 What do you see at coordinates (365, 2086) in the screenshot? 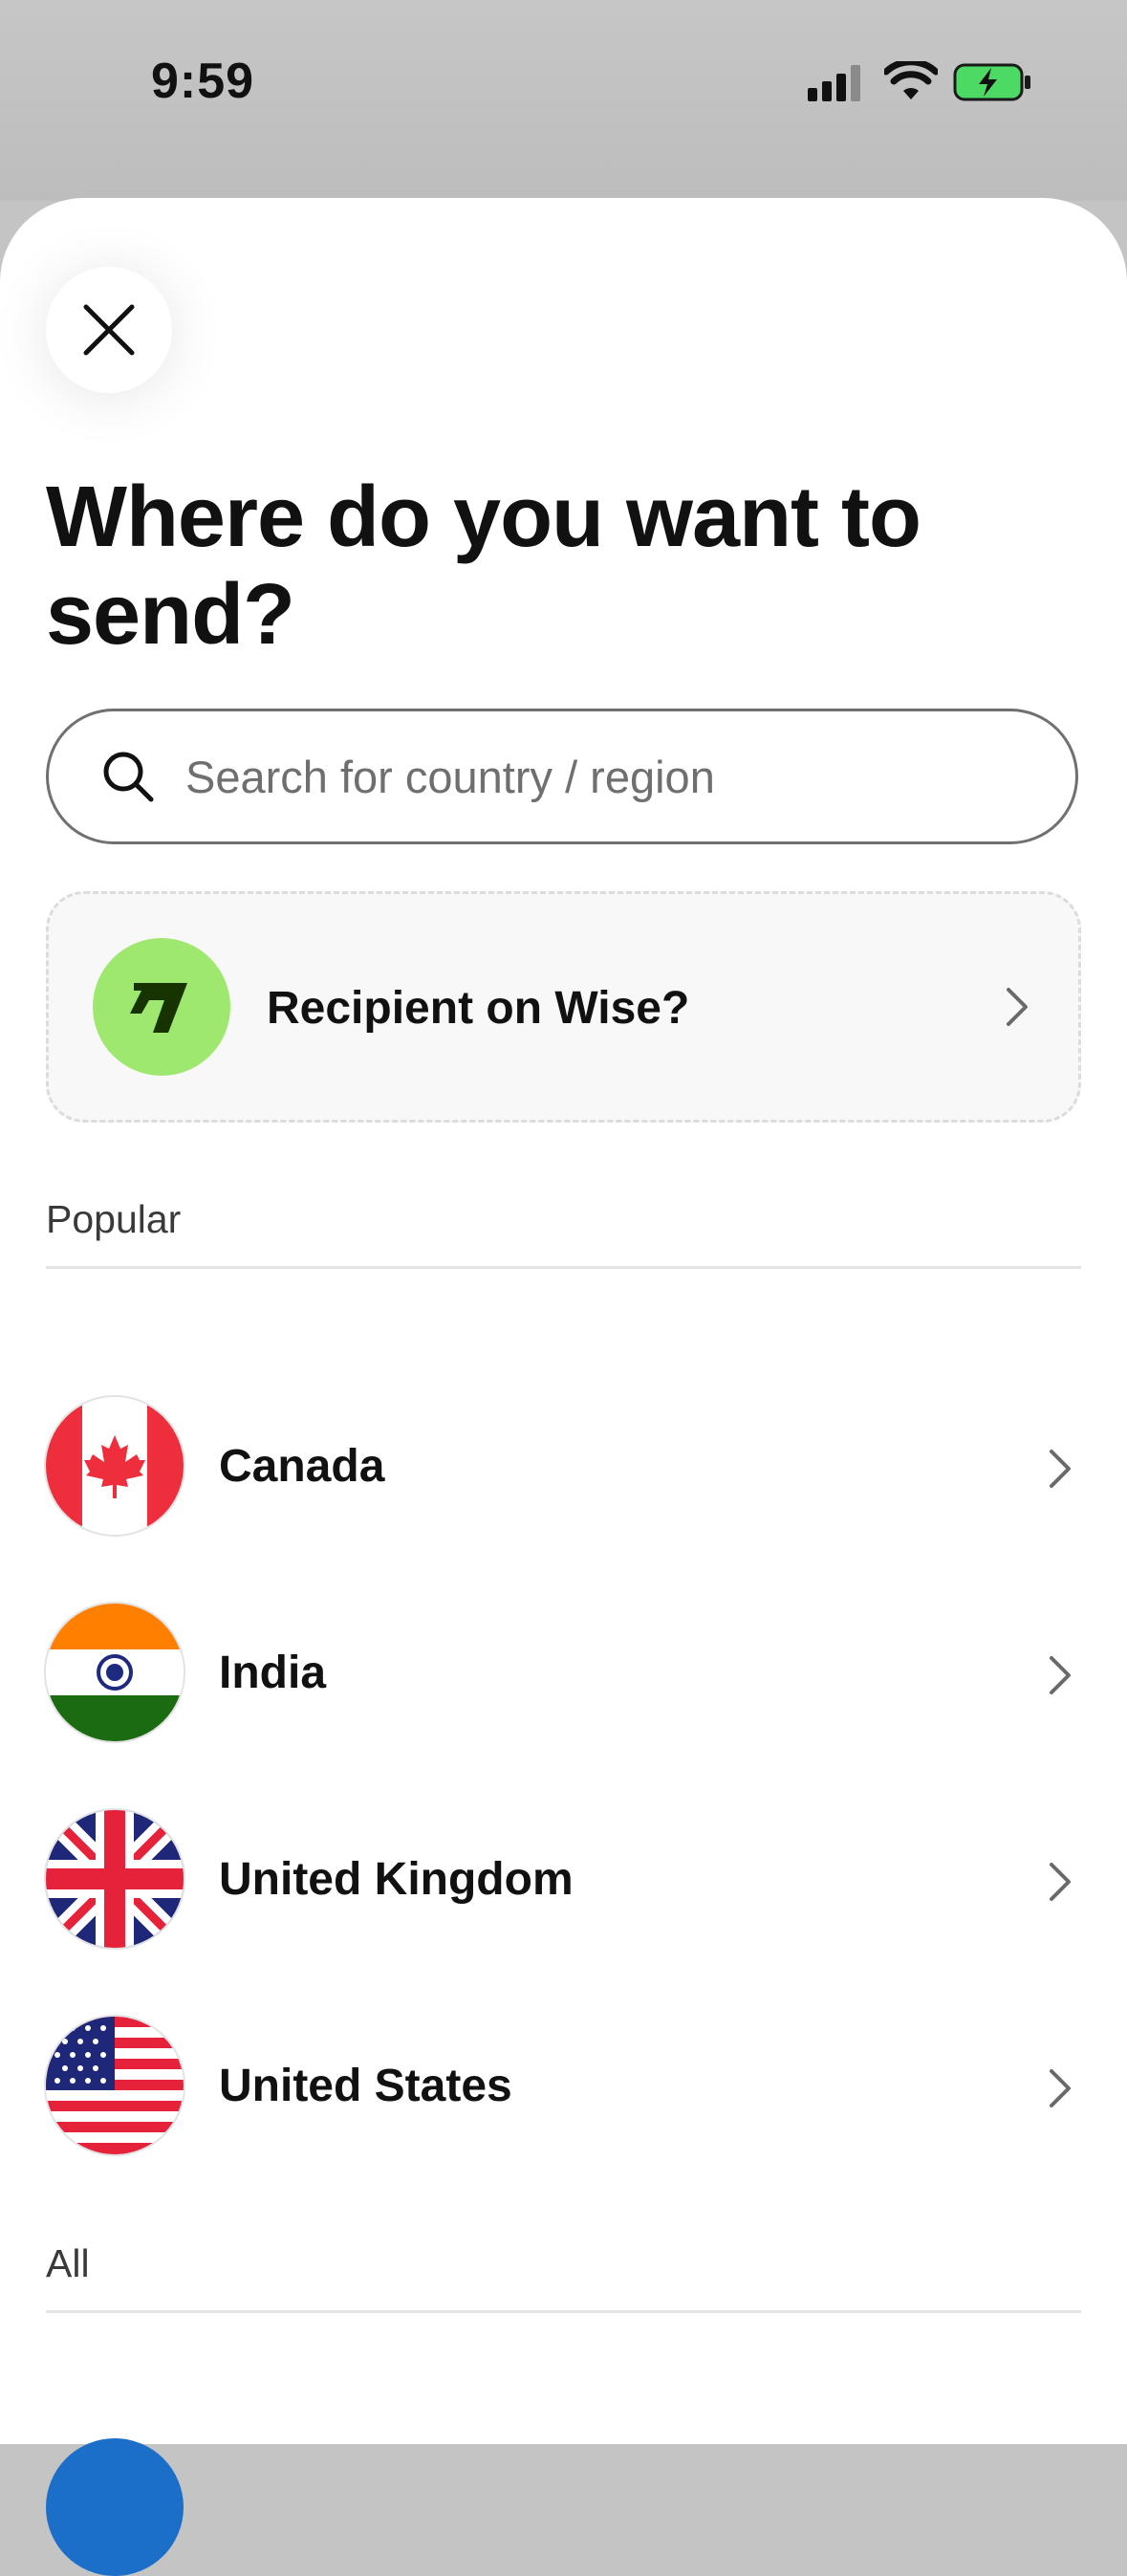
I see `country-name: United States` at bounding box center [365, 2086].